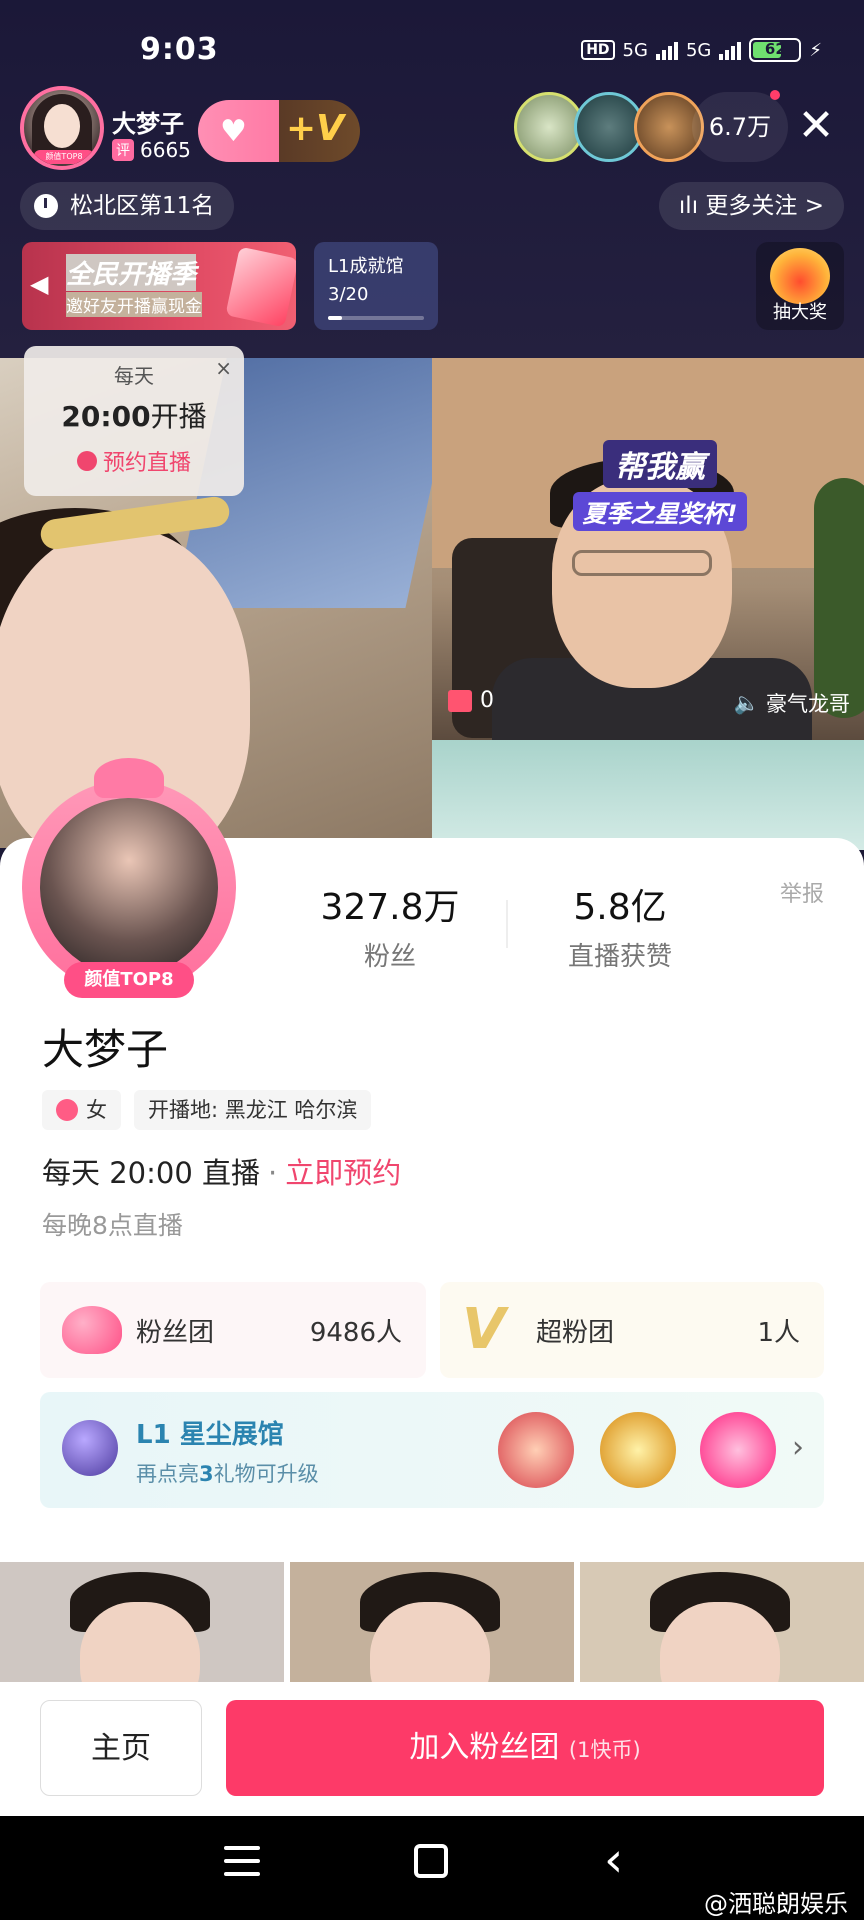 The height and width of the screenshot is (1920, 864). What do you see at coordinates (242, 1863) in the screenshot?
I see `menu-icon` at bounding box center [242, 1863].